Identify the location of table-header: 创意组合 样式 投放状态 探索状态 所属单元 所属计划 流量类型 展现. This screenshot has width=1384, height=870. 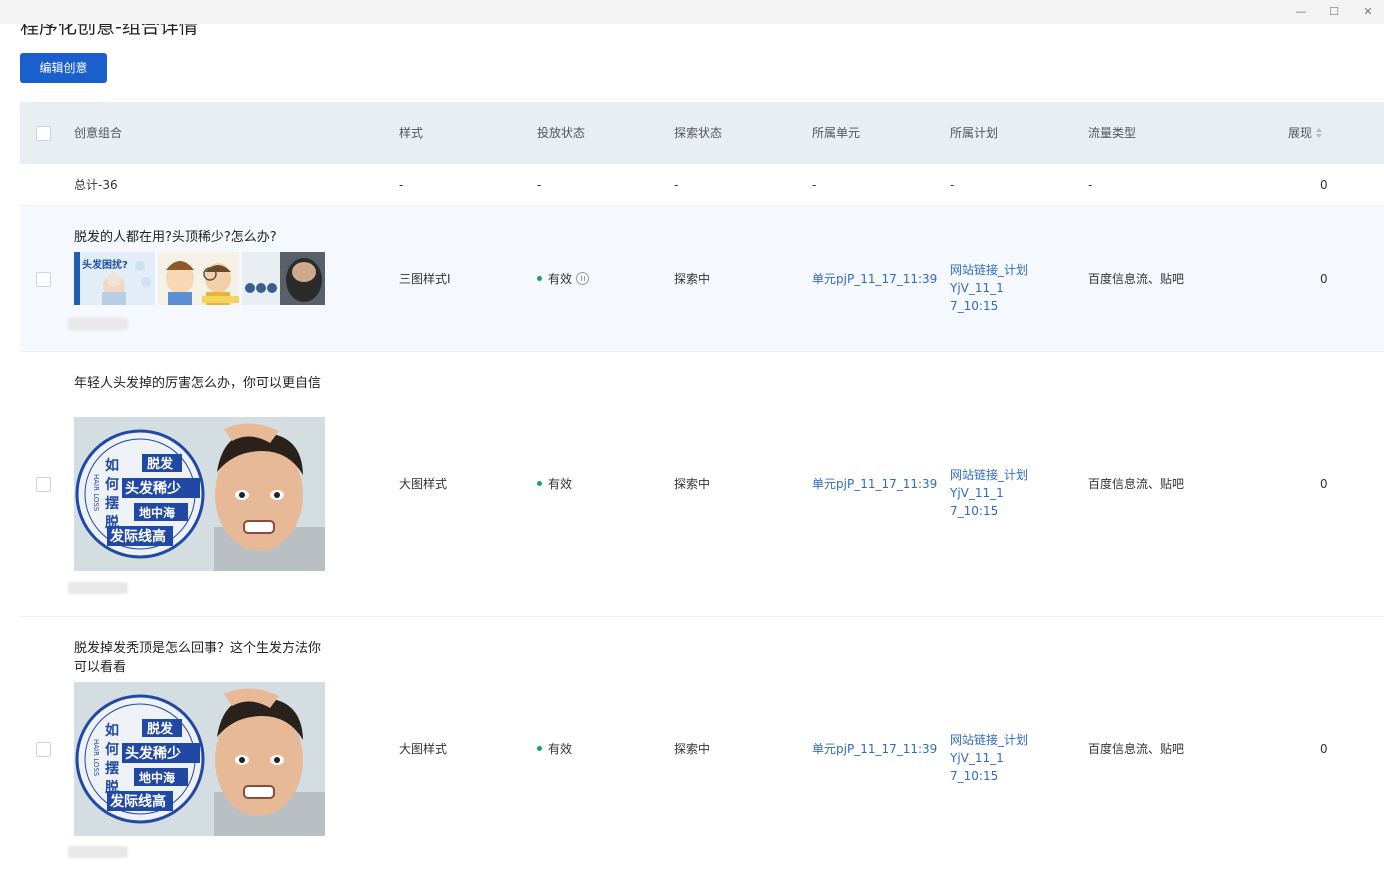
(702, 133).